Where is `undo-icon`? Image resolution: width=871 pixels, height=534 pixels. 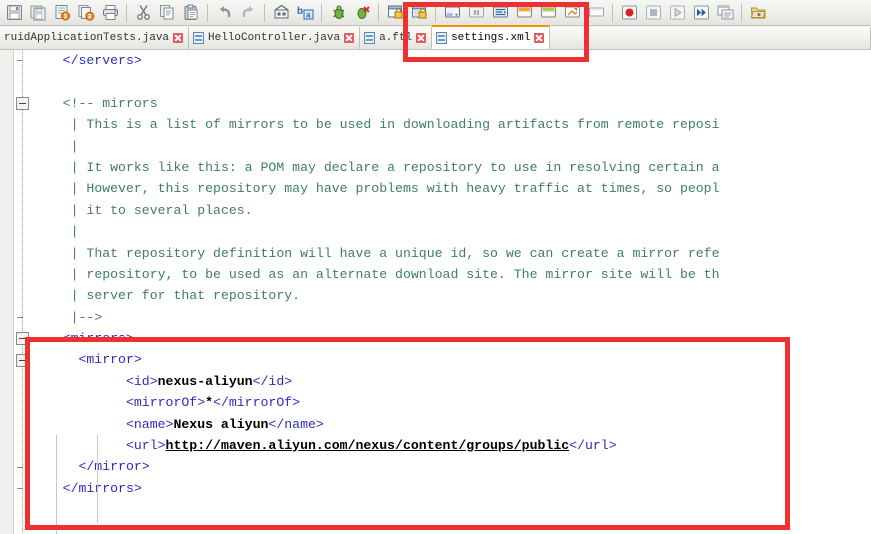 undo-icon is located at coordinates (224, 13).